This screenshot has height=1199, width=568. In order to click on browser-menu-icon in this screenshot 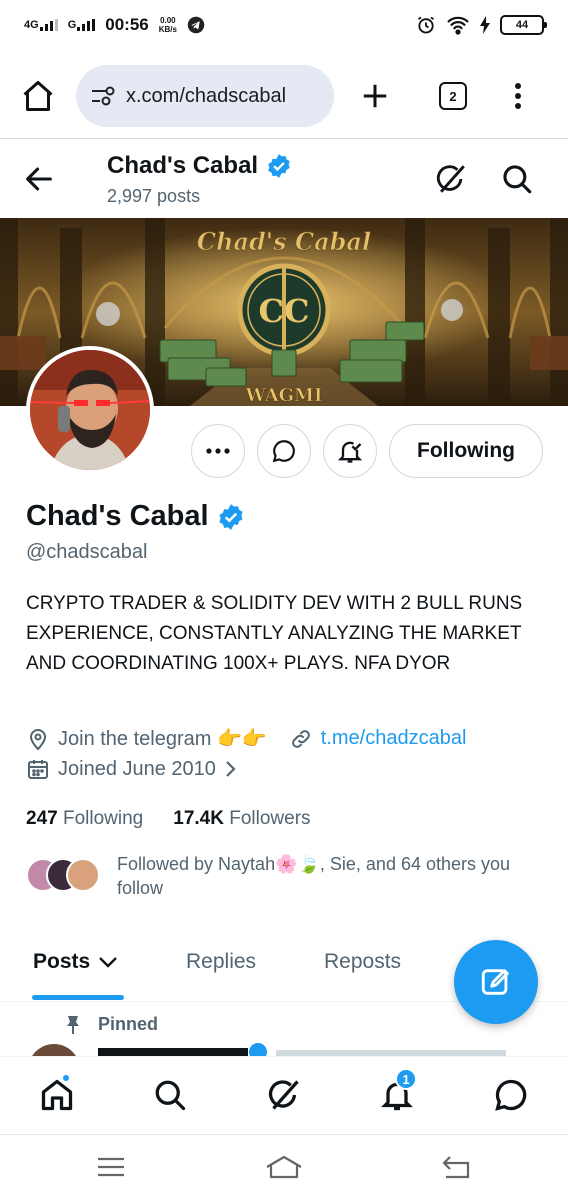, I will do `click(518, 96)`.